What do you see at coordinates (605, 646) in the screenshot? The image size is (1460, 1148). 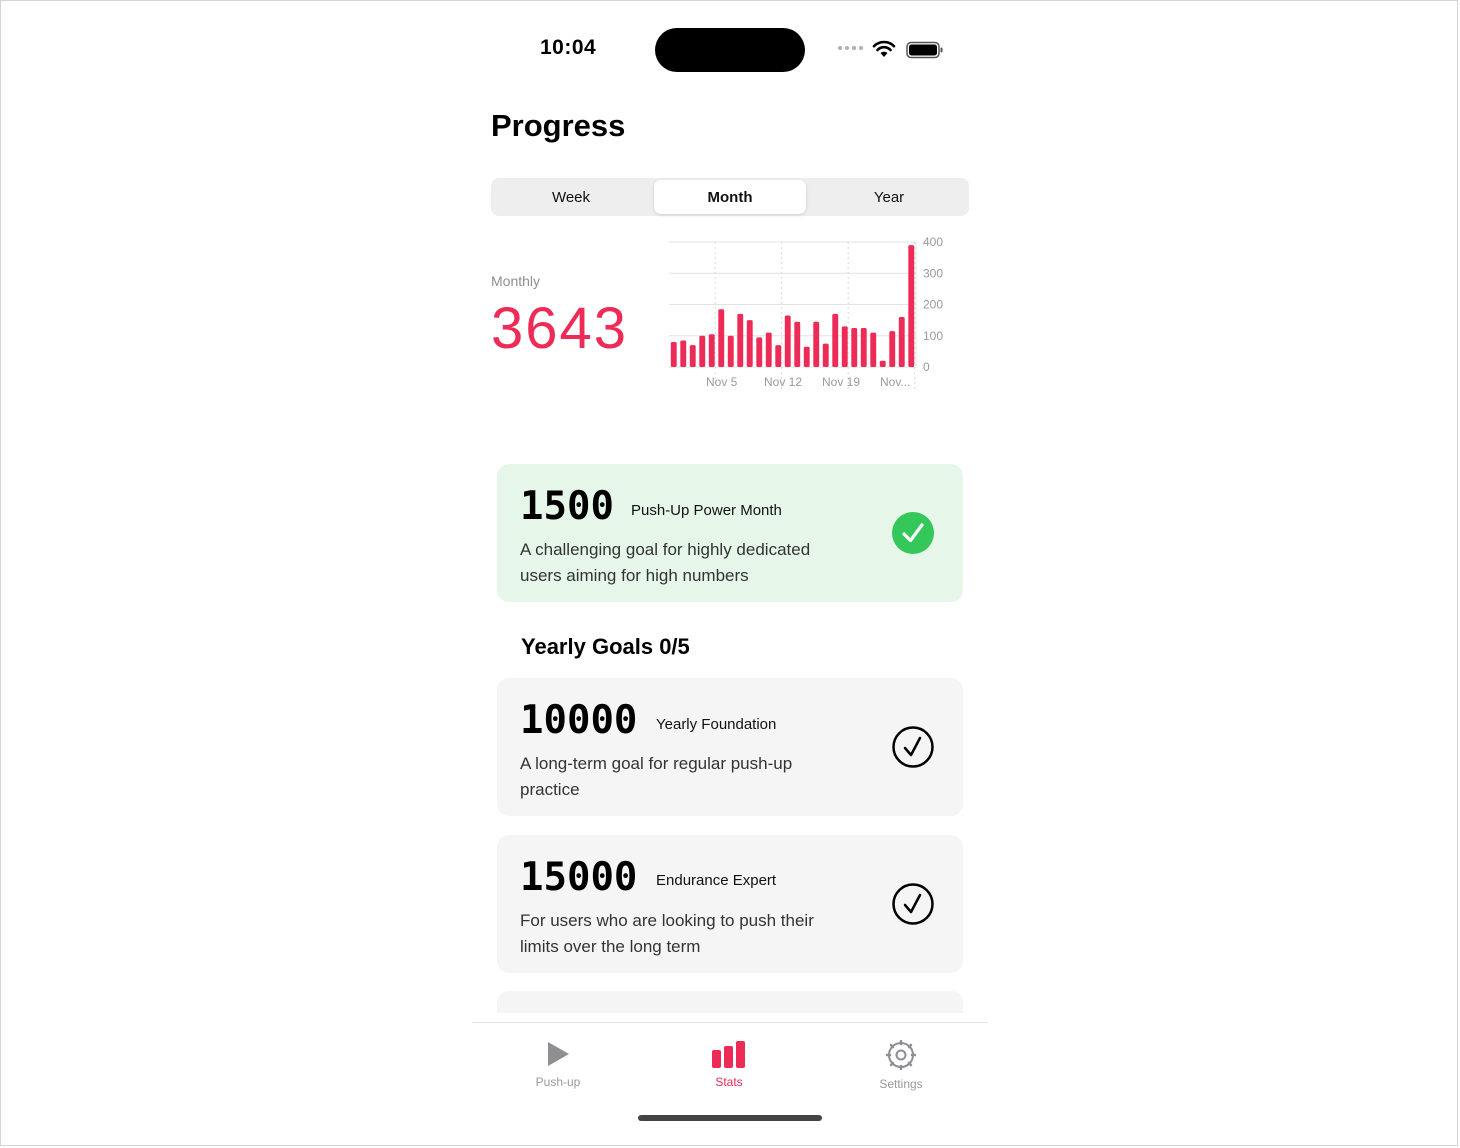 I see `yearly-goals-heading: Yearly Goals 0/5` at bounding box center [605, 646].